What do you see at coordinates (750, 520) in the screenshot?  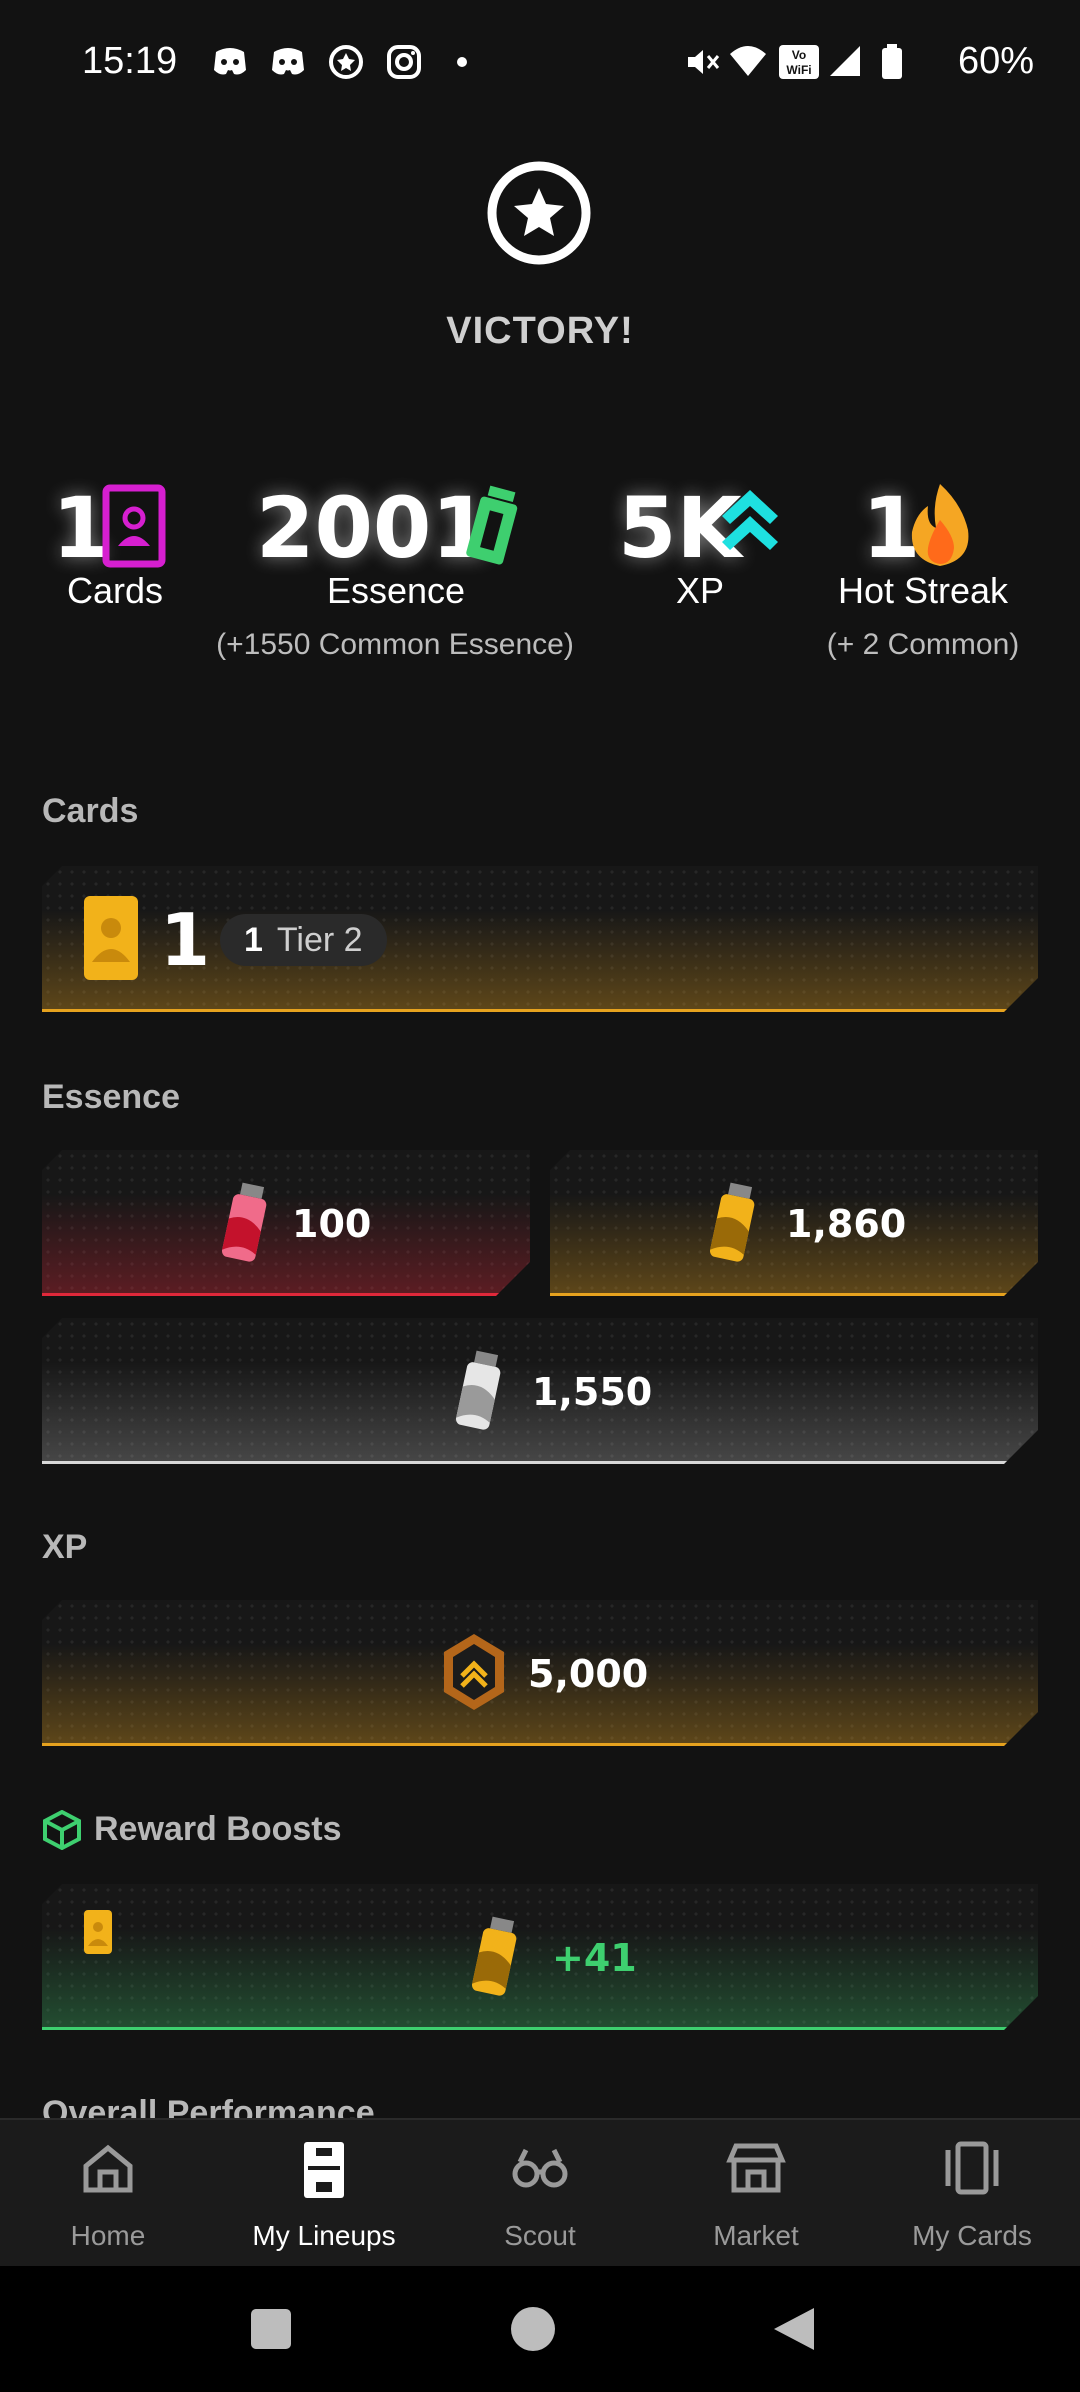 I see `xp-chevrons-icon` at bounding box center [750, 520].